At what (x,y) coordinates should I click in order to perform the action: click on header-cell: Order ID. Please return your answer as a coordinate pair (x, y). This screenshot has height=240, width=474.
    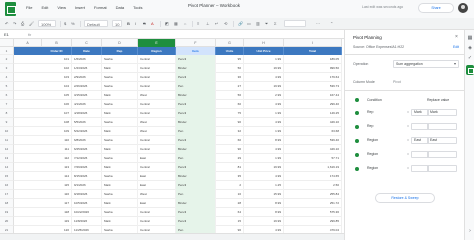
    Looking at the image, I should click on (57, 51).